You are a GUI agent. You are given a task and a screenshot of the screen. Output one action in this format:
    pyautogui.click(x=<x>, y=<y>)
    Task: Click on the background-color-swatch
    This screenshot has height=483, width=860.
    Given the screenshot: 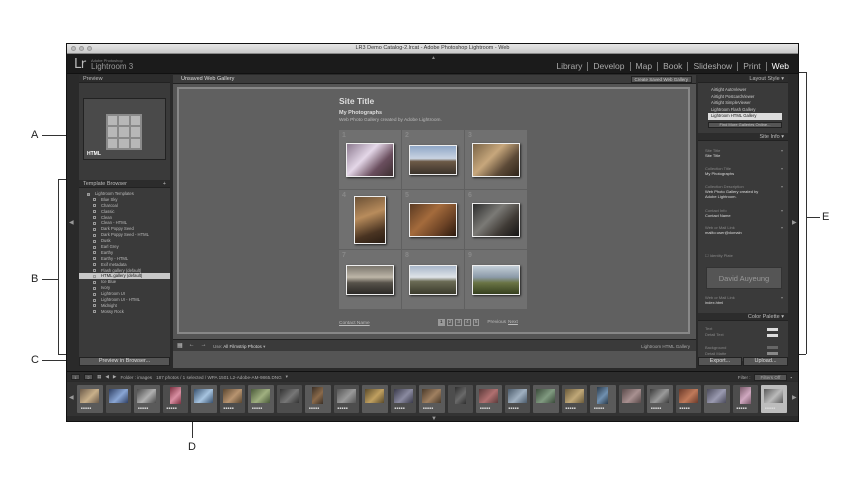 What is the action you would take?
    pyautogui.click(x=772, y=347)
    